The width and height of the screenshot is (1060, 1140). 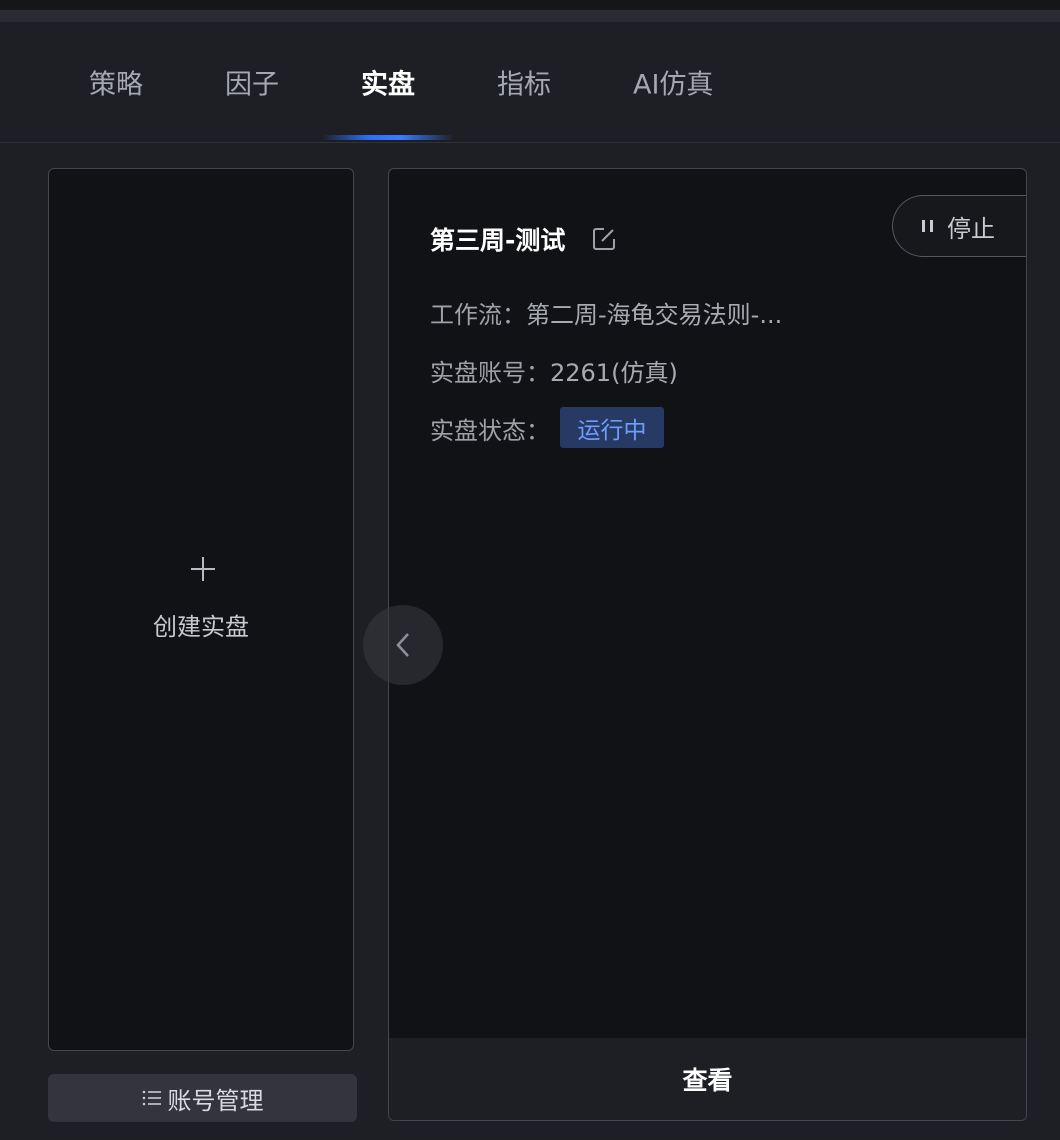 What do you see at coordinates (215, 1100) in the screenshot?
I see `account-management-label: 账号管理` at bounding box center [215, 1100].